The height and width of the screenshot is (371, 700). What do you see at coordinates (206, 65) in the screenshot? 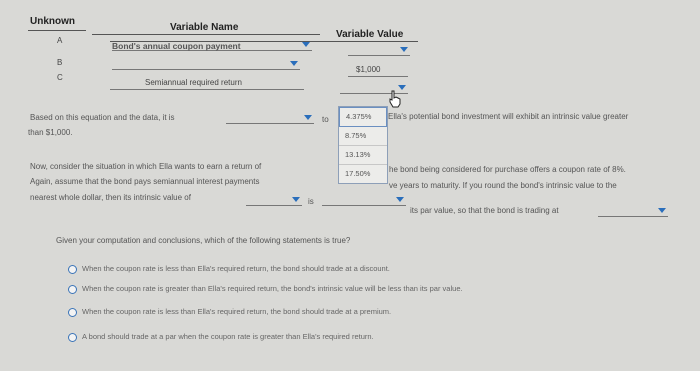
I see `variable-name-dropdown-b` at bounding box center [206, 65].